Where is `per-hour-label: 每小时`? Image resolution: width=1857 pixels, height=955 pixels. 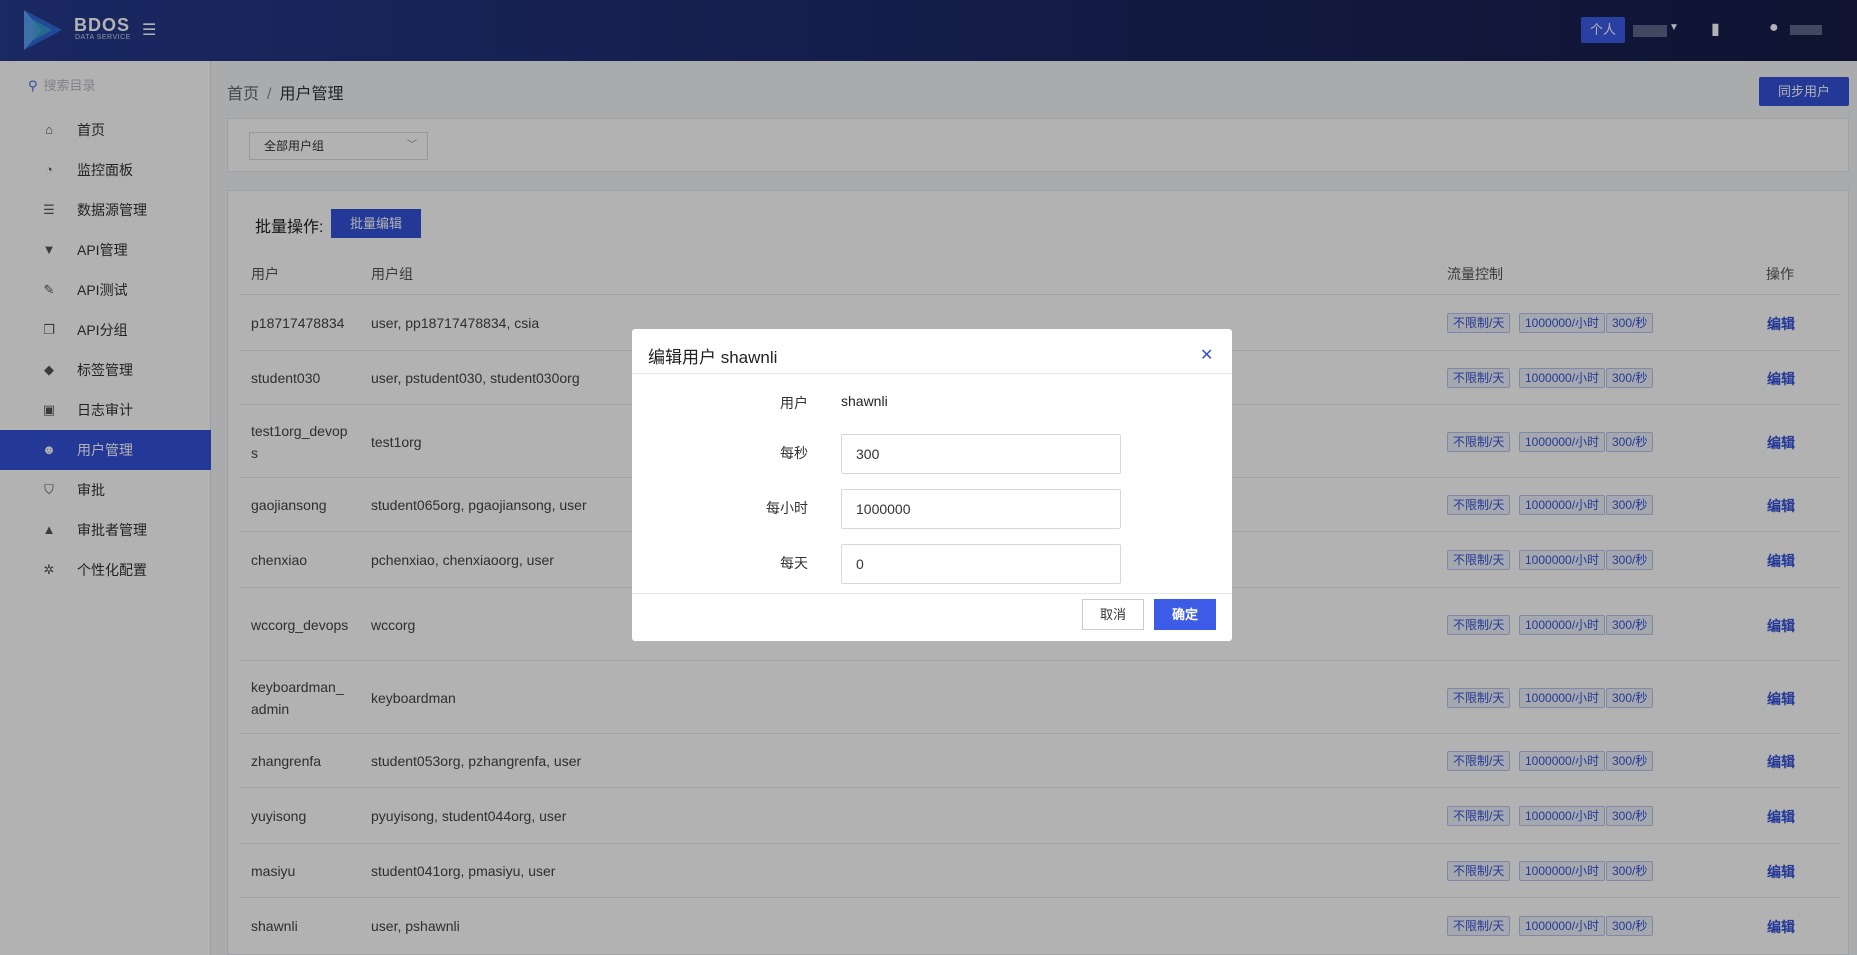
per-hour-label: 每小时 is located at coordinates (787, 508).